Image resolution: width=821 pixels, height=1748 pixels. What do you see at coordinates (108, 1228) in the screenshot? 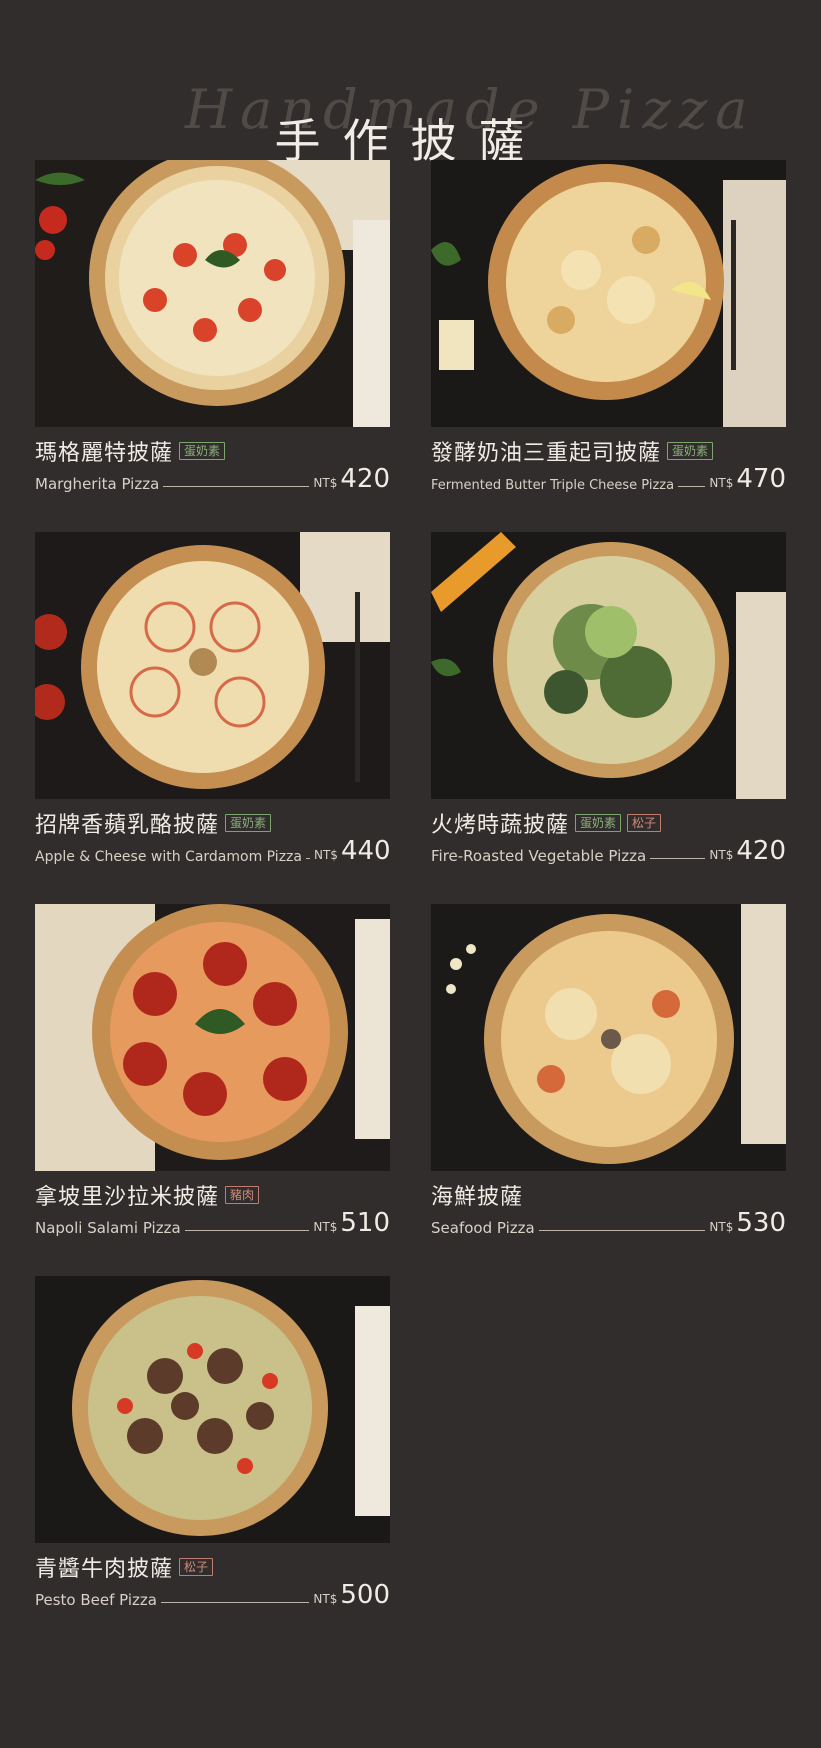
I see `item-name-en: Napoli Salami Pizza` at bounding box center [108, 1228].